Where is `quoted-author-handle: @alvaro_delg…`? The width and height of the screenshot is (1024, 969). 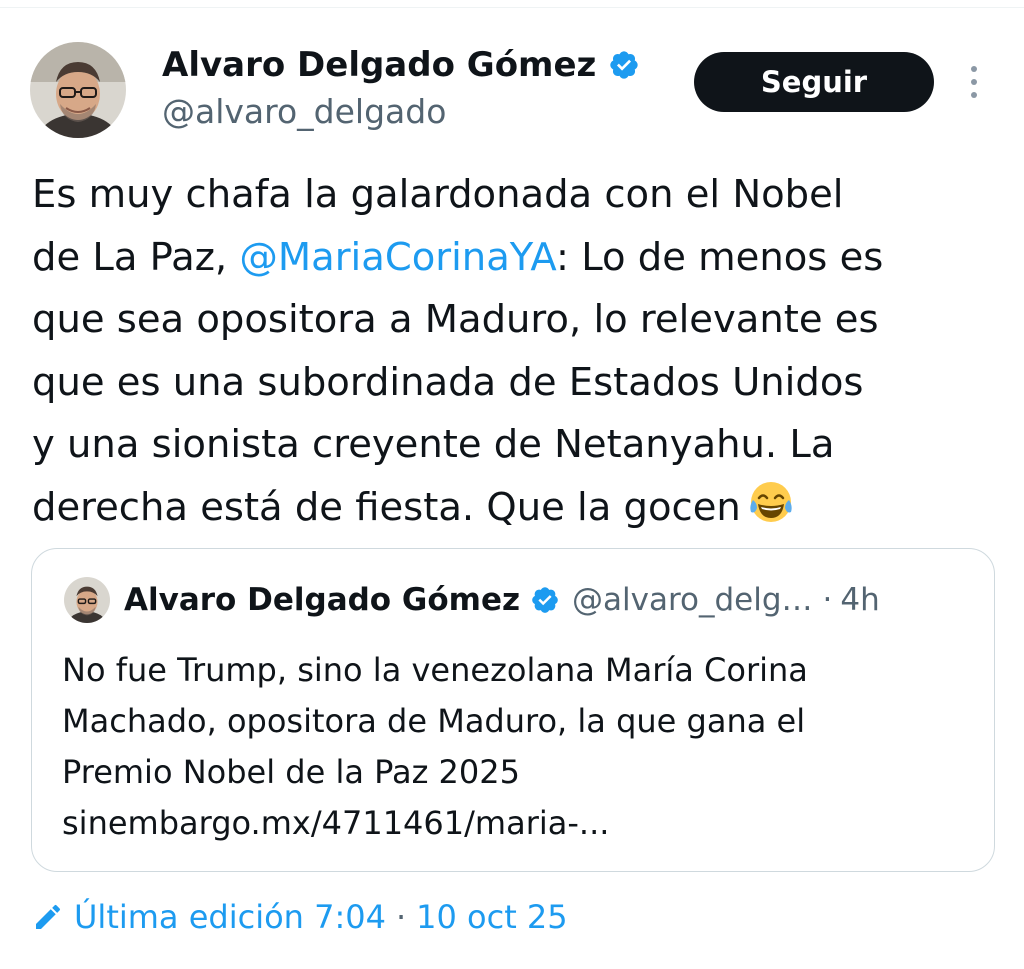 quoted-author-handle: @alvaro_delg… is located at coordinates (692, 600).